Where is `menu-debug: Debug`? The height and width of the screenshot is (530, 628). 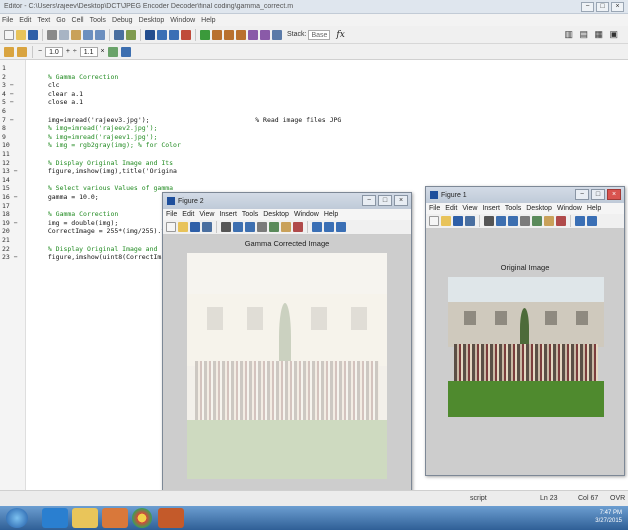
menu-debug: Debug is located at coordinates (122, 20).